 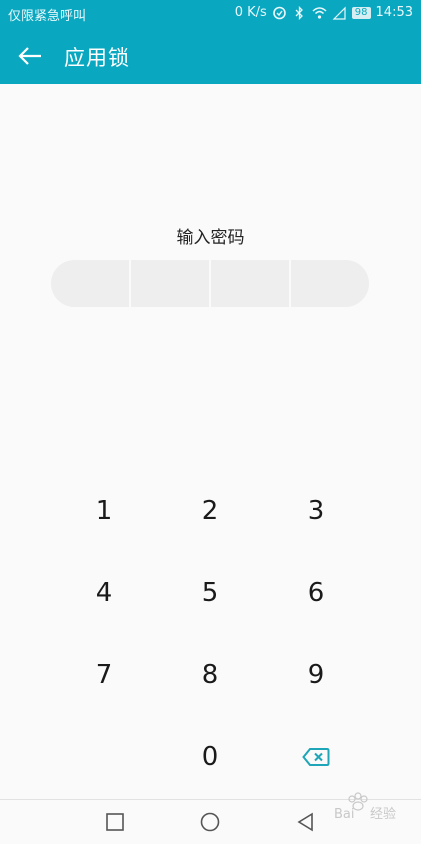 I want to click on page-title: 应用锁, so click(x=97, y=58).